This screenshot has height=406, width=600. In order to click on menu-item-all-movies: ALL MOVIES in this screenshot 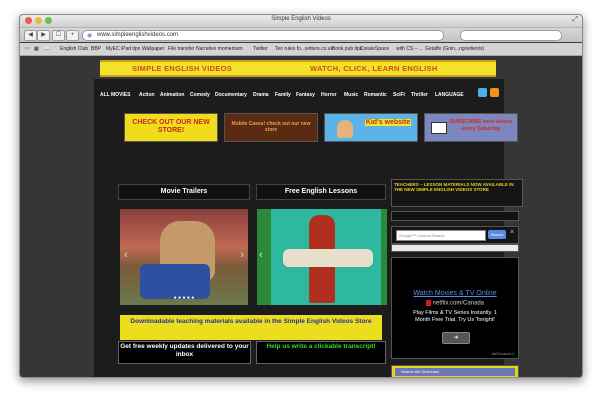, I will do `click(115, 95)`.